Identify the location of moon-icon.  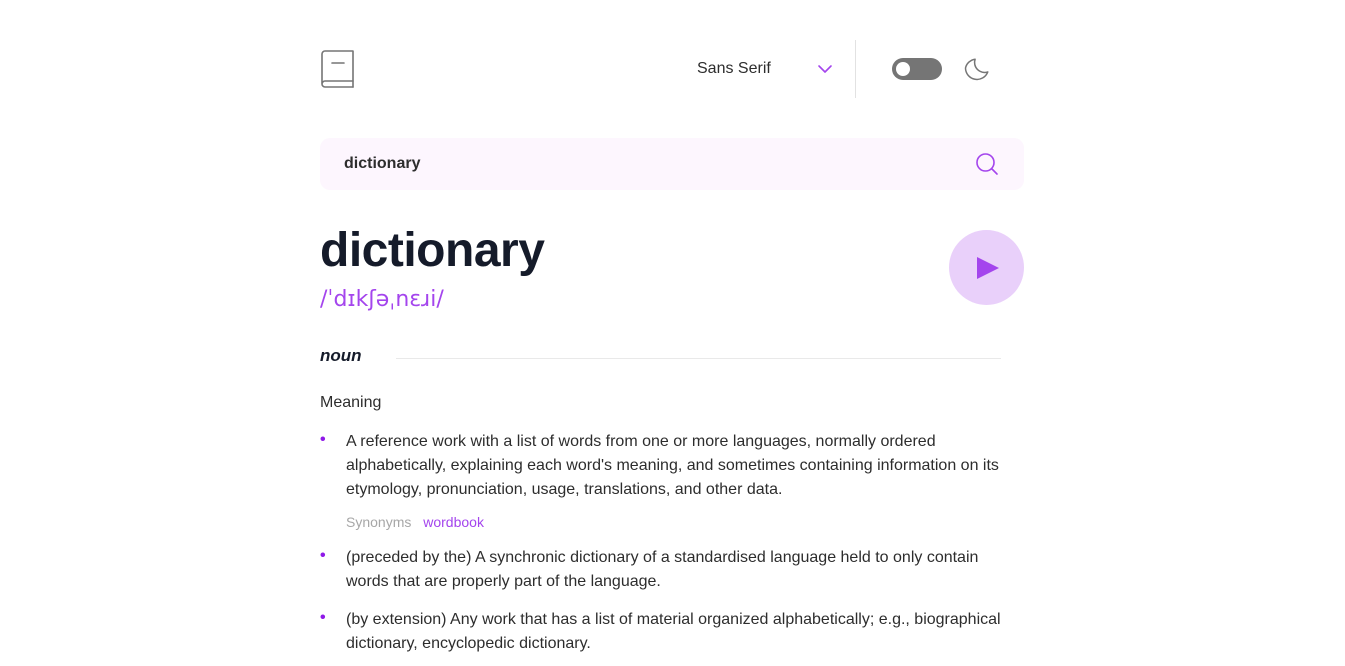
(977, 68).